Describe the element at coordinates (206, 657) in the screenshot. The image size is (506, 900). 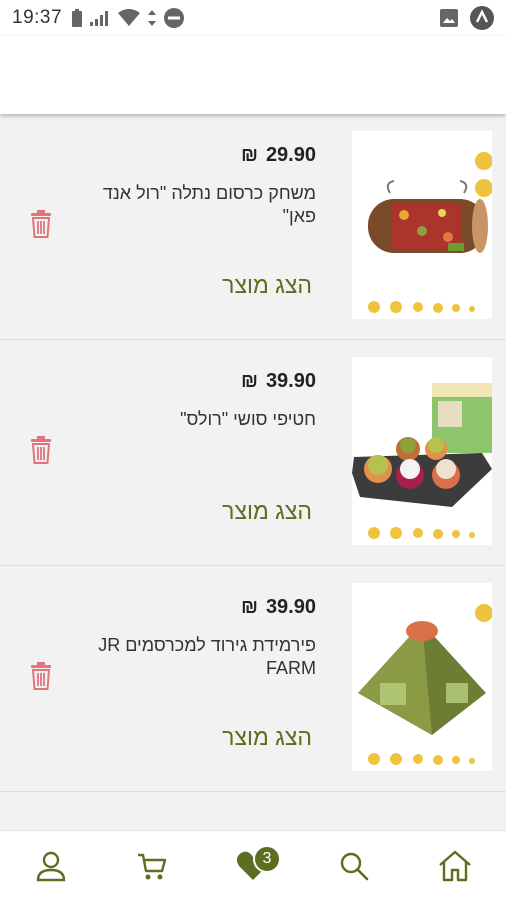
I see `product-title: פירמידת גירוד למכרסמים JR FARM` at that location.